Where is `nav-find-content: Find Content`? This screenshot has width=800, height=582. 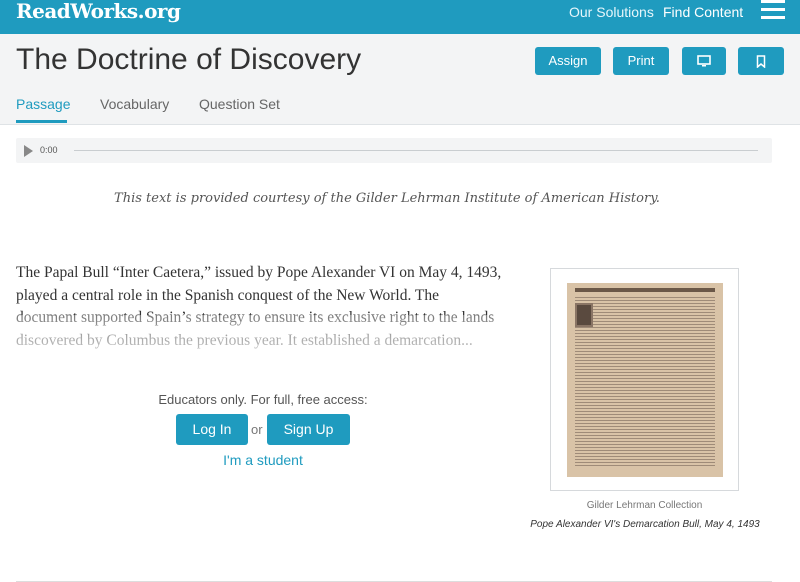
nav-find-content: Find Content is located at coordinates (703, 12).